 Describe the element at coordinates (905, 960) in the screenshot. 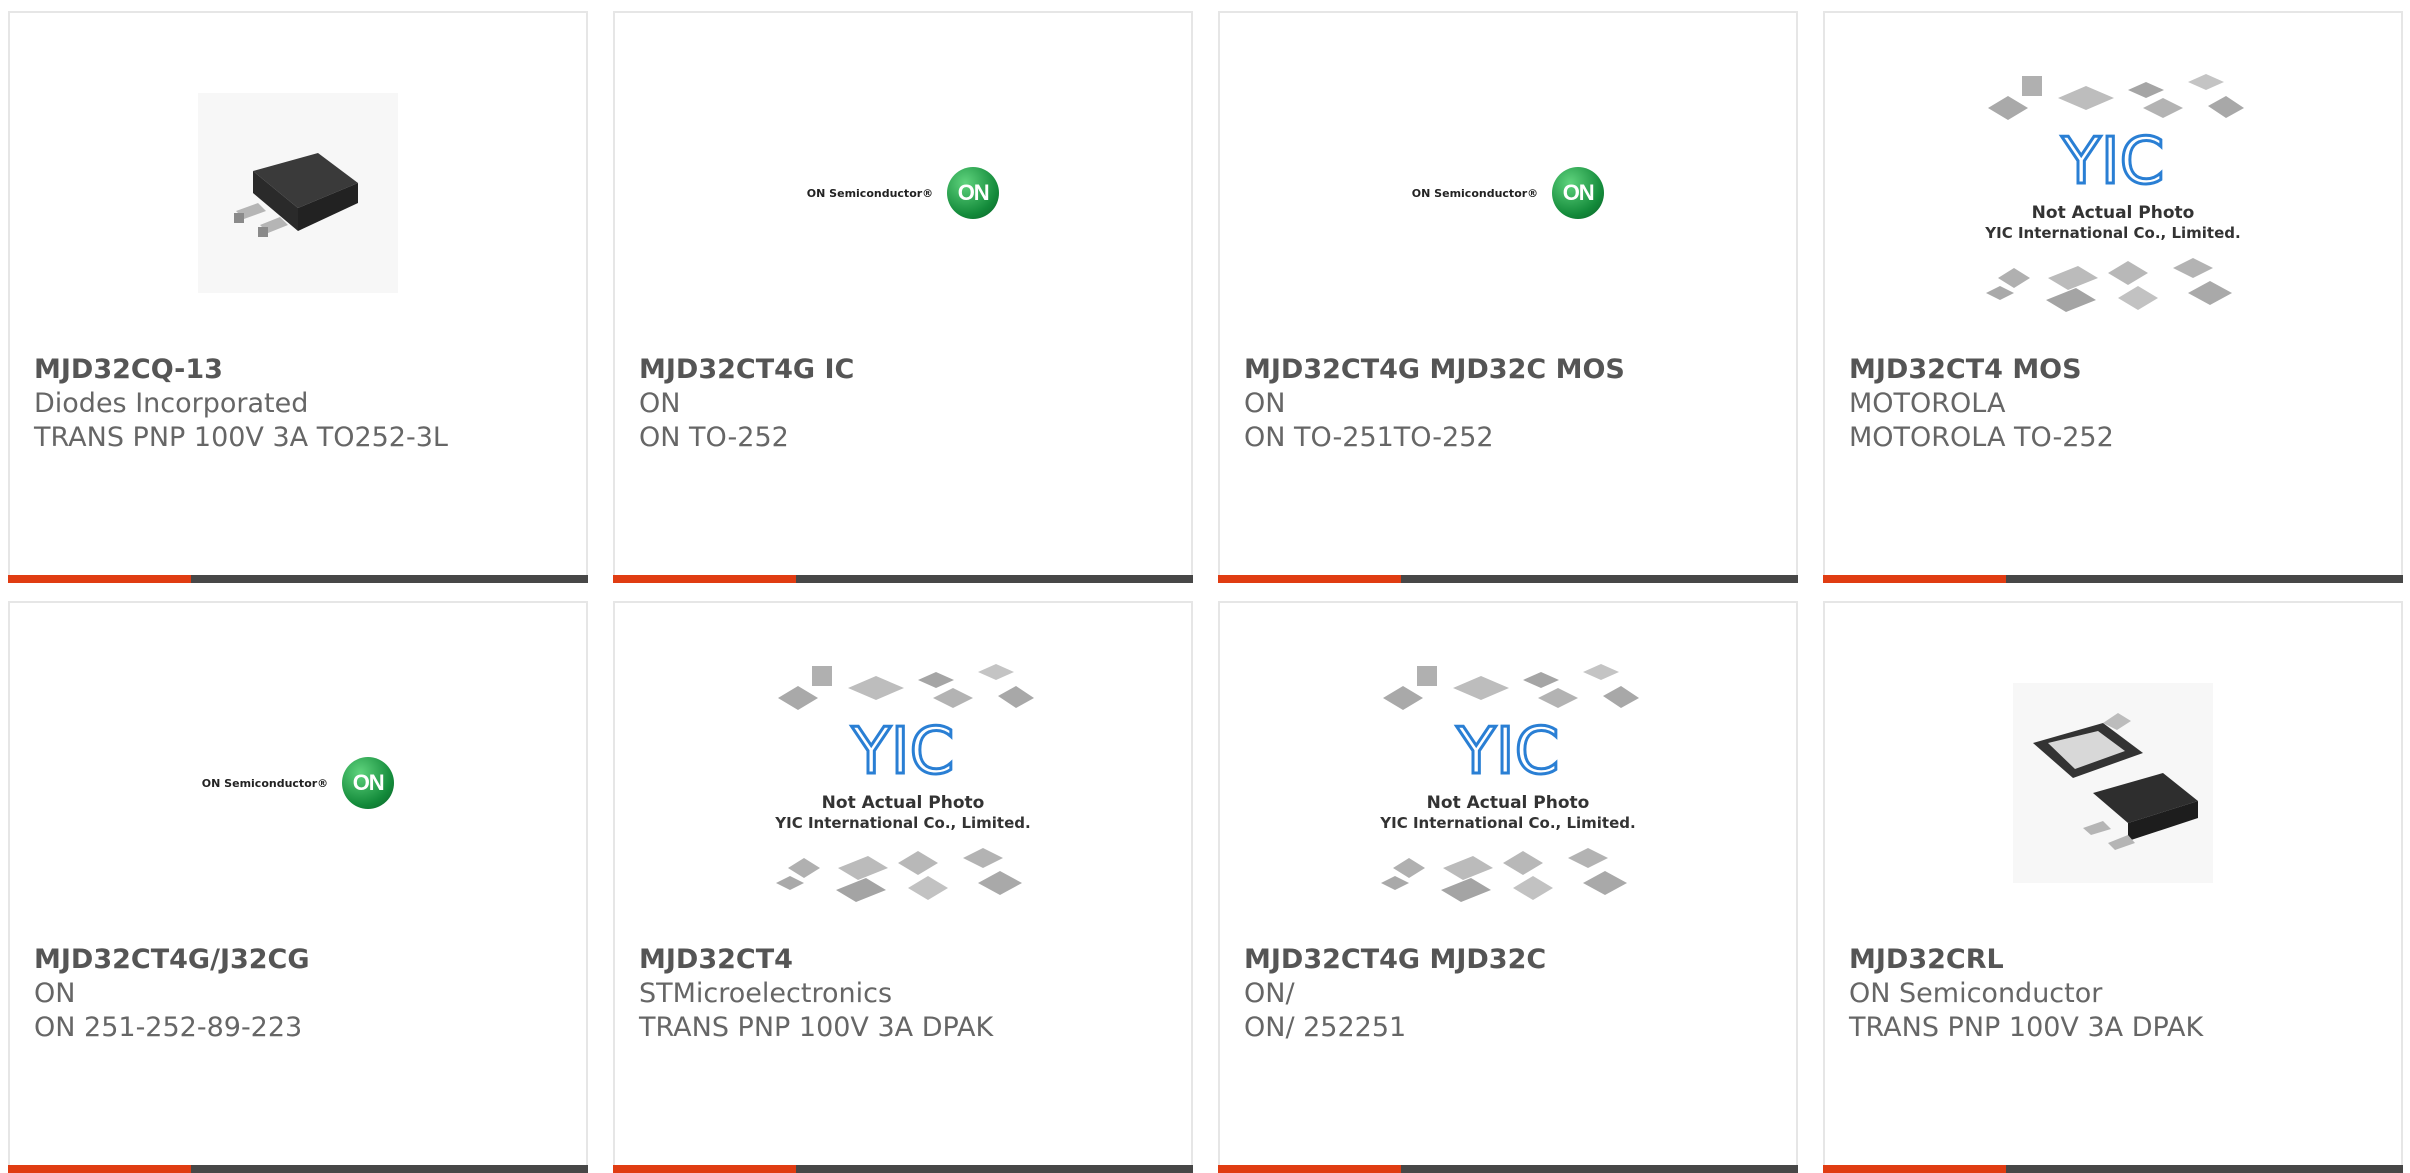

I see `part-number-link: MJD32CT4` at that location.